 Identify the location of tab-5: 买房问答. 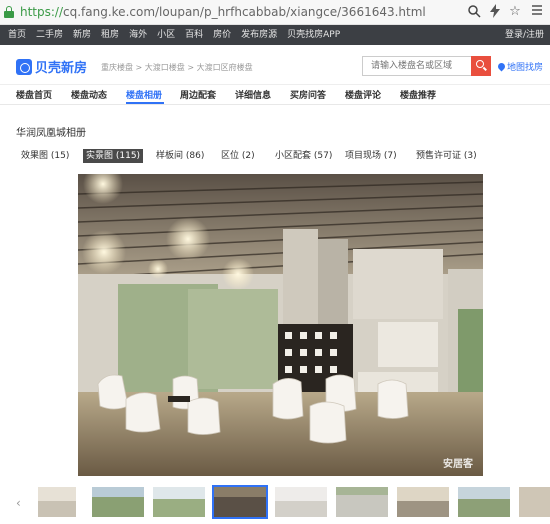
(308, 94).